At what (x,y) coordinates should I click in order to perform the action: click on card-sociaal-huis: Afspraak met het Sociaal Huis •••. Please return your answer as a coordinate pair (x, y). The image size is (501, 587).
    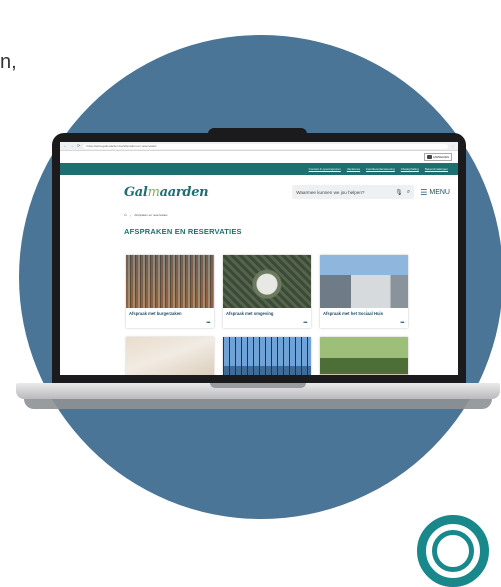
    Looking at the image, I should click on (364, 291).